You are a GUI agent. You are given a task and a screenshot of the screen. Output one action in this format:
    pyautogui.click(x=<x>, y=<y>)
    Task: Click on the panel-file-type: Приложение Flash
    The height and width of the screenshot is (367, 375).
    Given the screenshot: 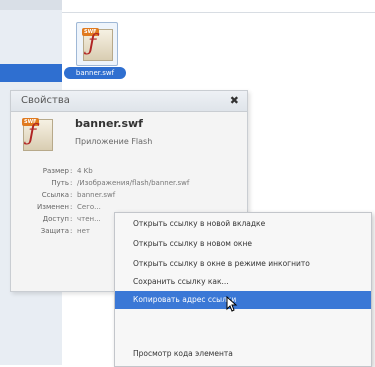 What is the action you would take?
    pyautogui.click(x=114, y=141)
    